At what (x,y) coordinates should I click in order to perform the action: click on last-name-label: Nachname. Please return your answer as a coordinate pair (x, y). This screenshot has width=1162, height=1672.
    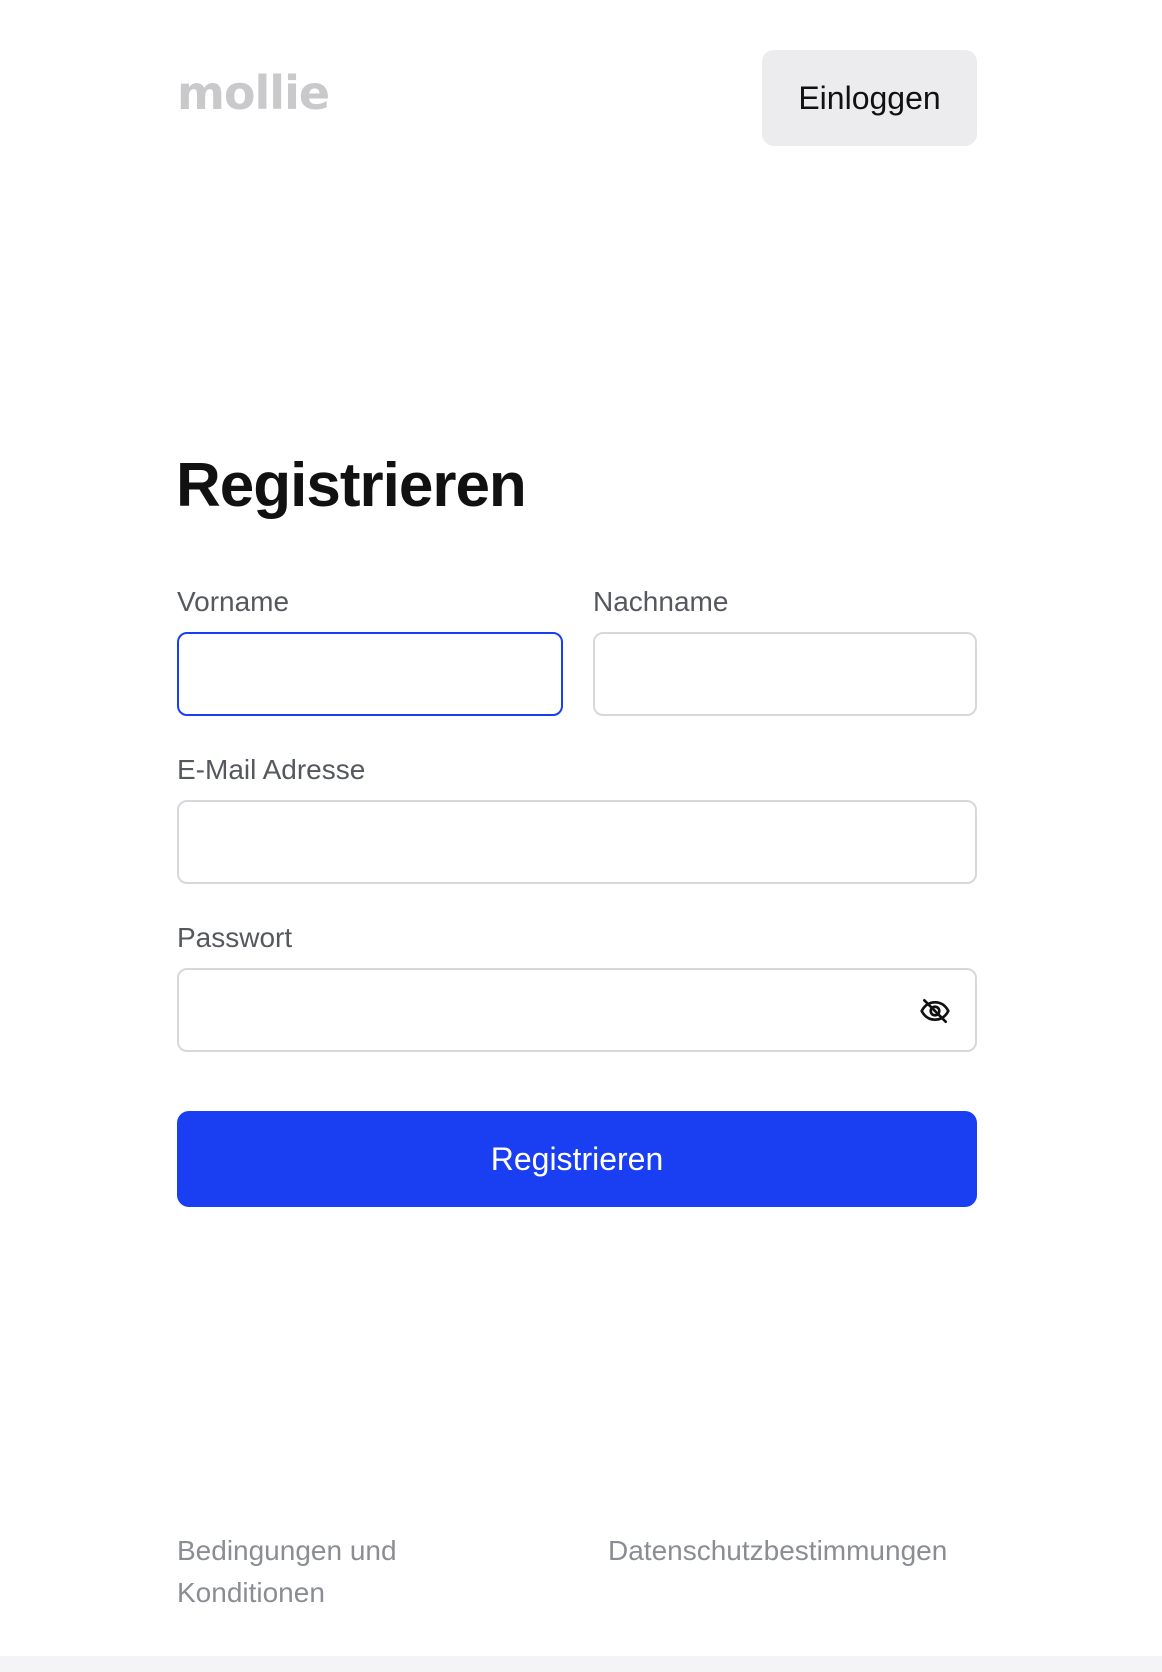
    Looking at the image, I should click on (661, 601).